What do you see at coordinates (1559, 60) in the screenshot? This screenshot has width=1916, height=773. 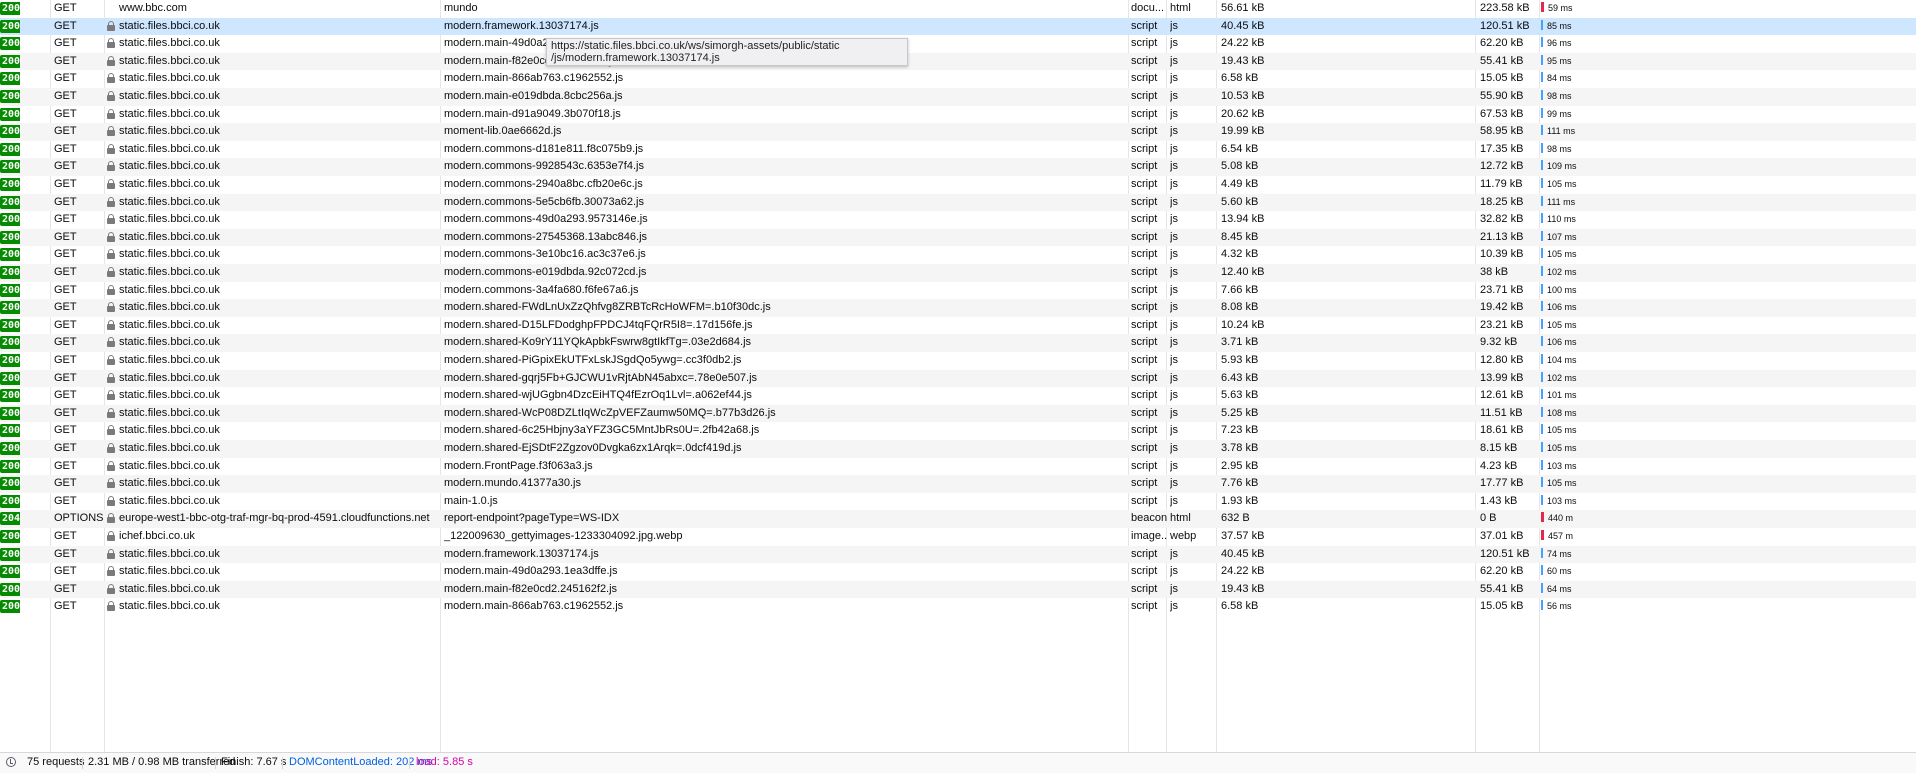 I see `timing-label: 95 ms` at bounding box center [1559, 60].